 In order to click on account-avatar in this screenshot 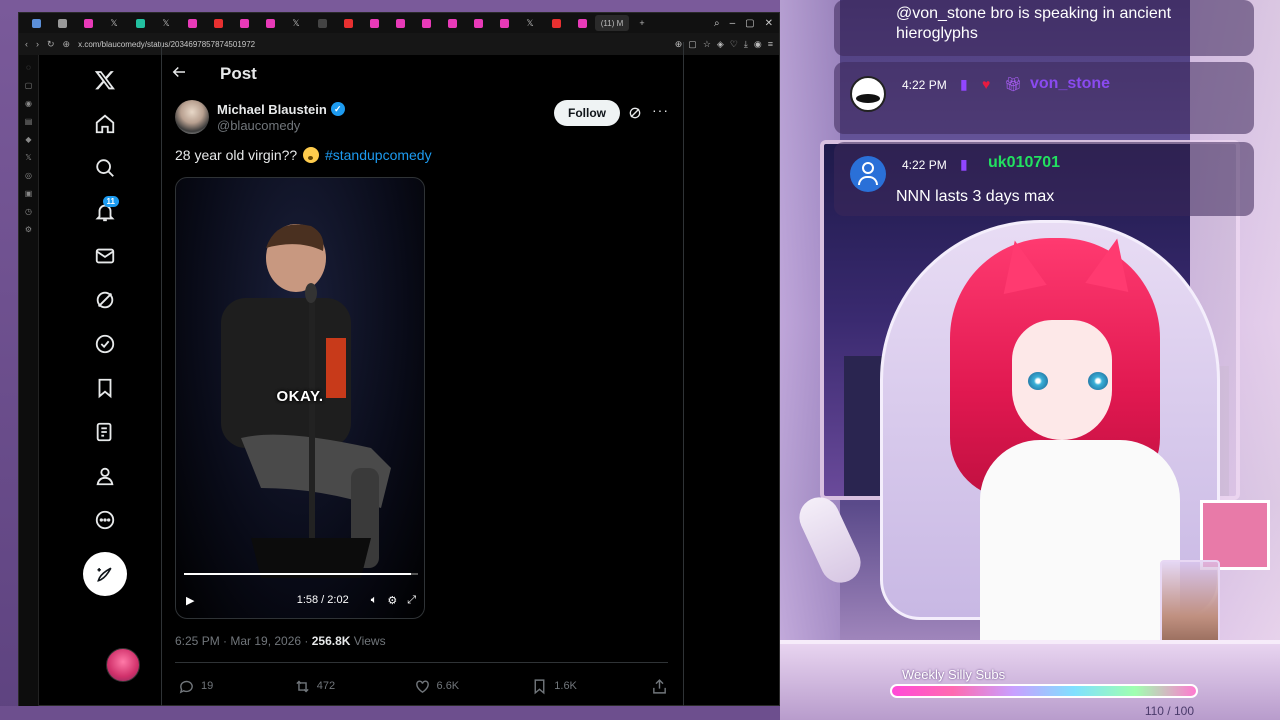, I will do `click(123, 665)`.